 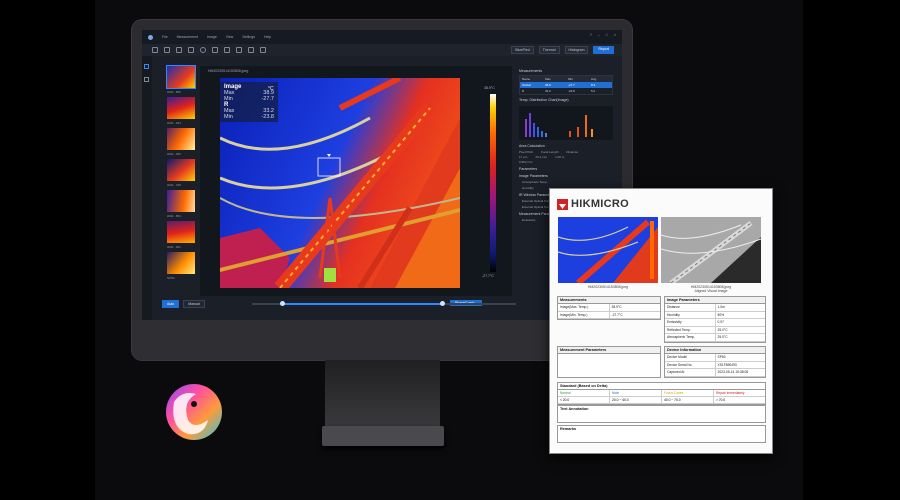 I want to click on image-params-heading: Image Parameters, so click(x=715, y=300).